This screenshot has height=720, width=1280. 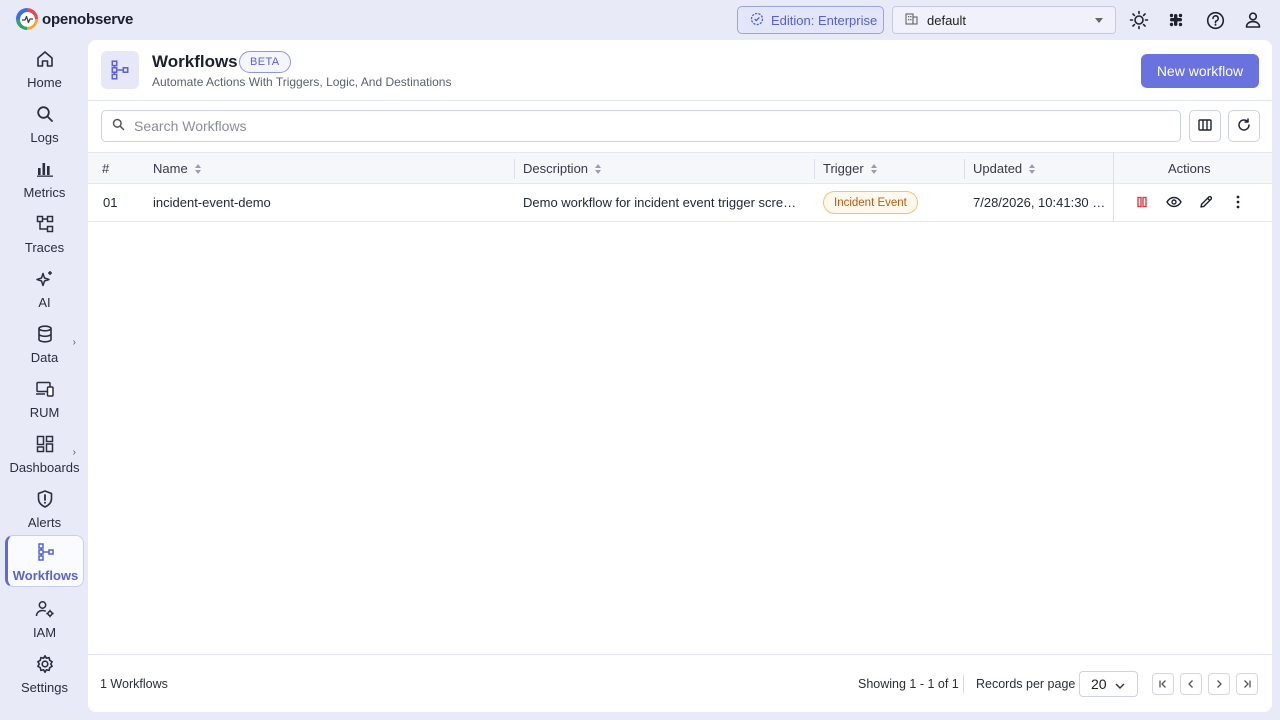 What do you see at coordinates (1253, 20) in the screenshot?
I see `user-profile-icon` at bounding box center [1253, 20].